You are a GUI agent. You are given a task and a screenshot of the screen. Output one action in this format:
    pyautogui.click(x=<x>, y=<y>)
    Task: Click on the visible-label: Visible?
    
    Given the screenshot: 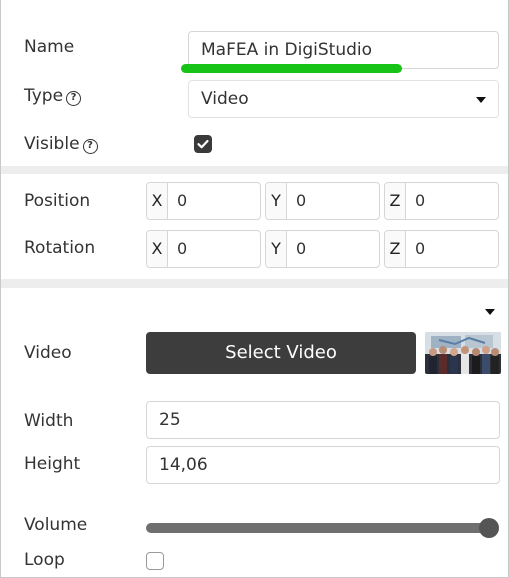 What is the action you would take?
    pyautogui.click(x=61, y=144)
    